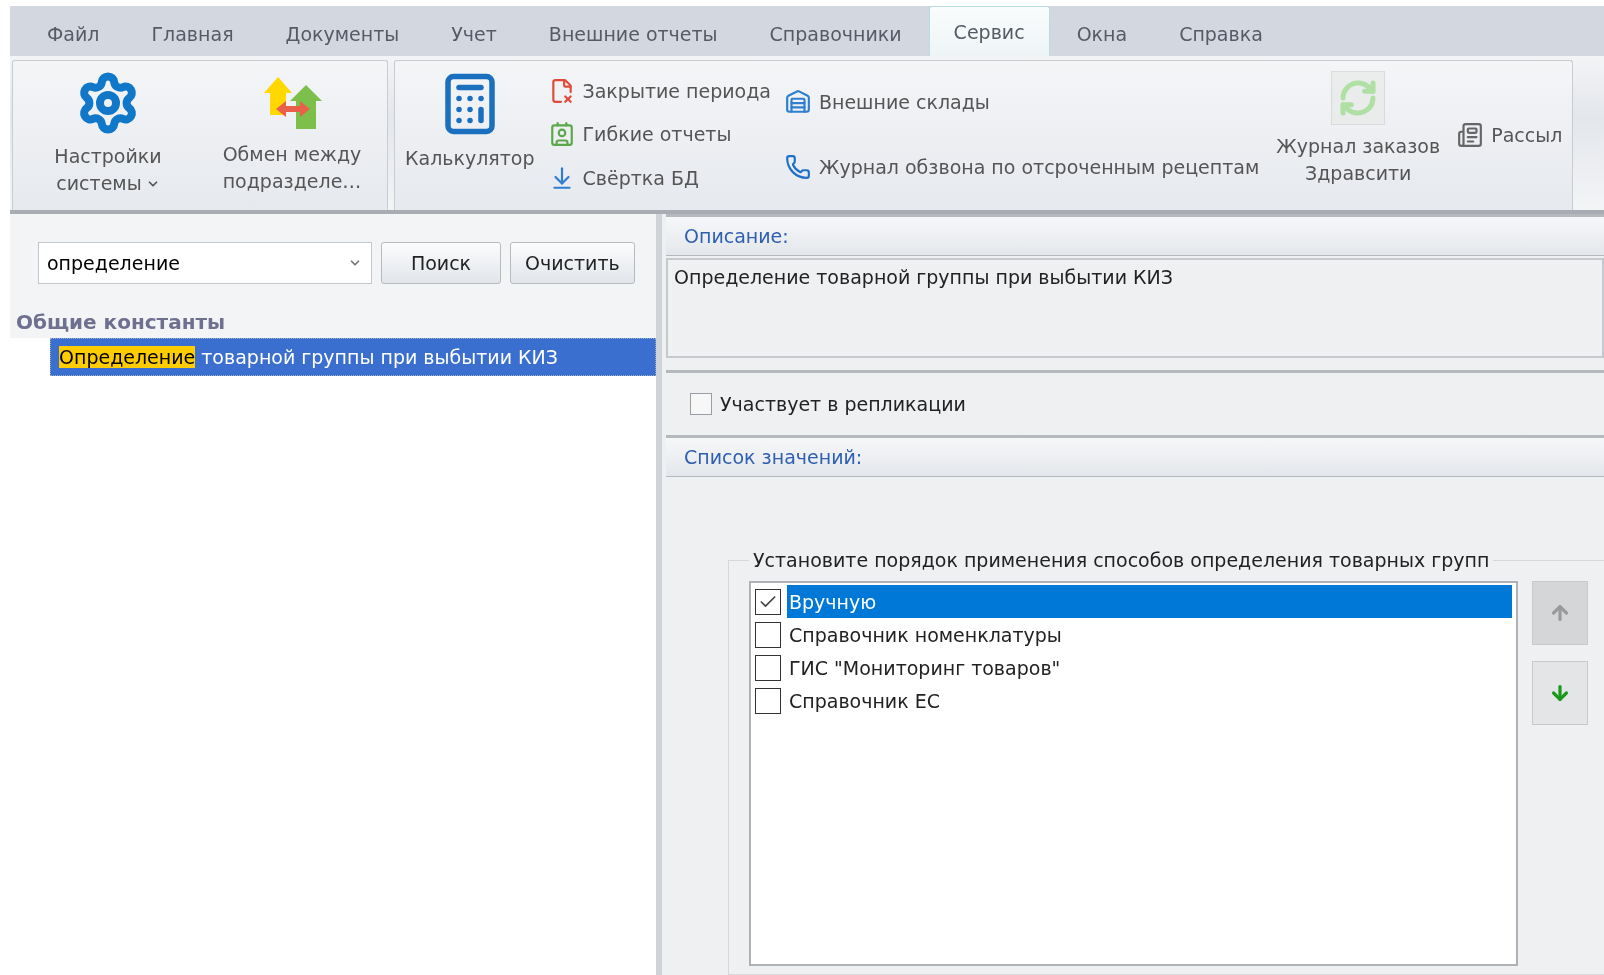 This screenshot has height=975, width=1604. I want to click on ribbon-button: Журнал обзвона по отсроченным рецептам, so click(1022, 167).